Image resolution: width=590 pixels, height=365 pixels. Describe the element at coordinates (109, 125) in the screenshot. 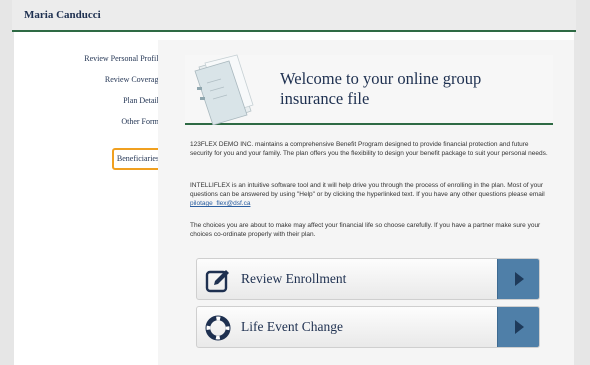

I see `sidebar-item-other-forms: Other Forms` at that location.